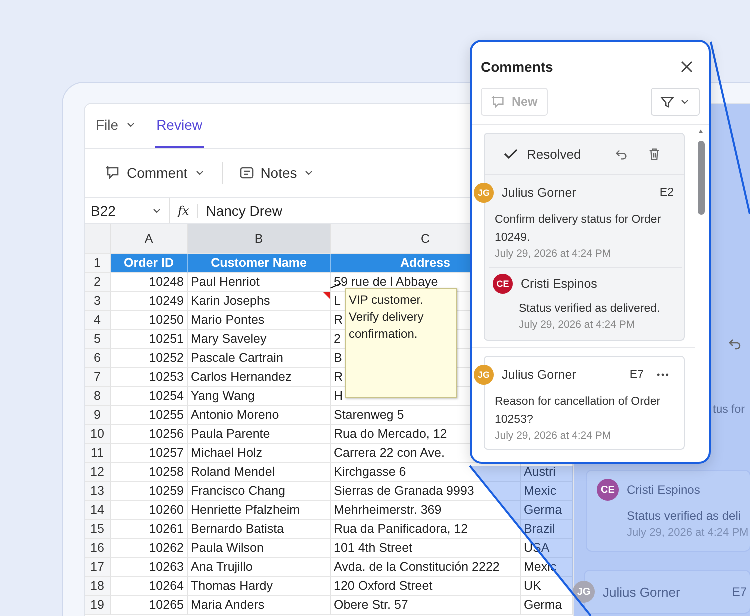 The width and height of the screenshot is (750, 616). What do you see at coordinates (184, 211) in the screenshot?
I see `function-label: fx` at bounding box center [184, 211].